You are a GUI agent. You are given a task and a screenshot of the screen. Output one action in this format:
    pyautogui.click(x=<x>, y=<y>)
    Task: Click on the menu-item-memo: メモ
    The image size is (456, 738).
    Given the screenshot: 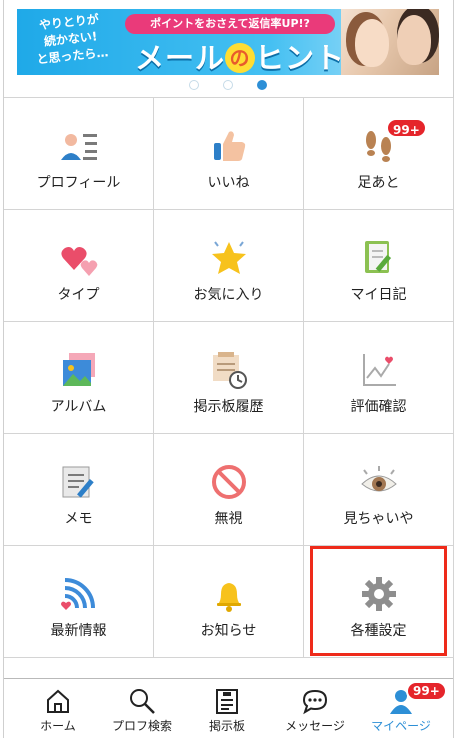 What is the action you would take?
    pyautogui.click(x=79, y=490)
    